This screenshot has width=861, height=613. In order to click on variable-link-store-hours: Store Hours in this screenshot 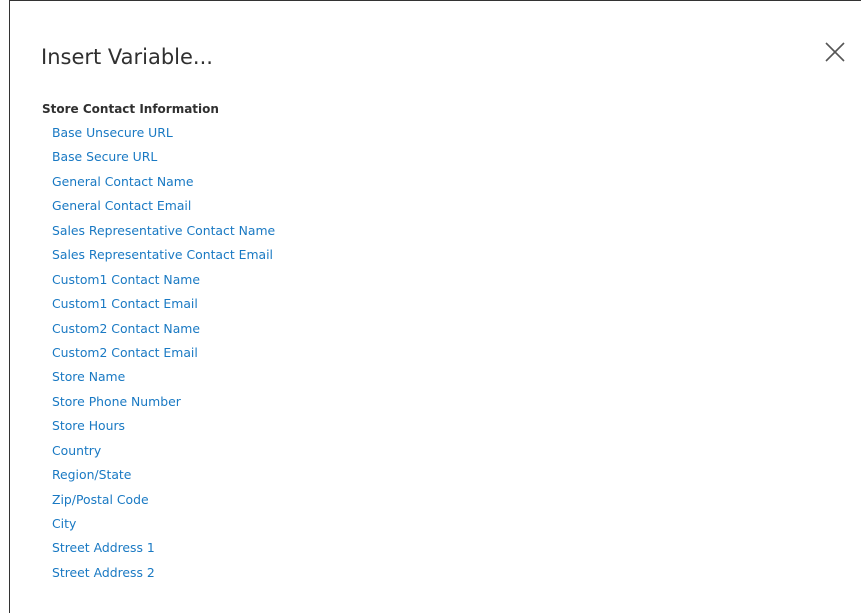, I will do `click(88, 425)`.